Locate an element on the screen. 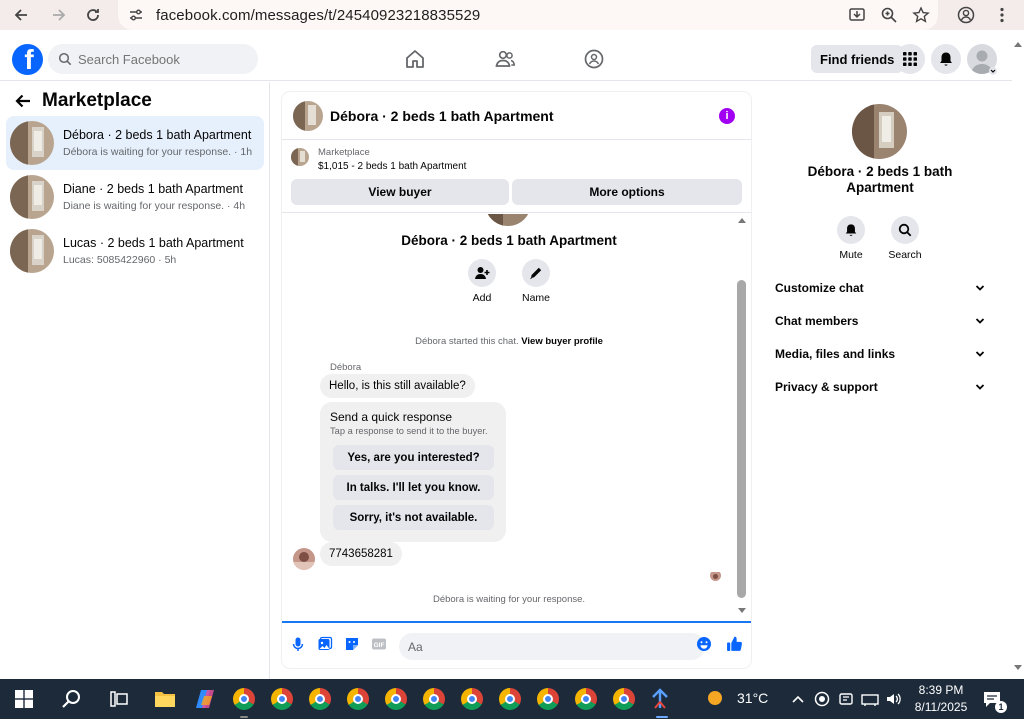 The image size is (1024, 719). marketplace-heading: Marketplace is located at coordinates (83, 101).